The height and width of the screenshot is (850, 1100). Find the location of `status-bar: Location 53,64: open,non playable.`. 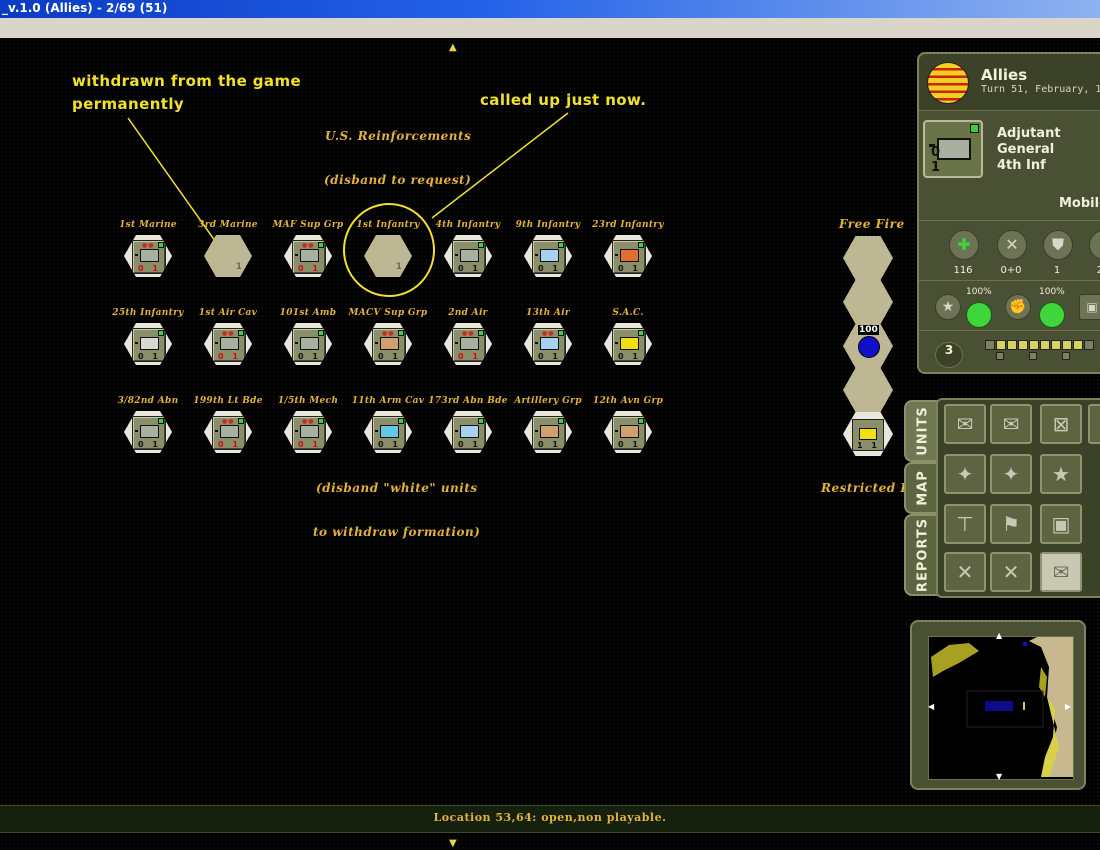

status-bar: Location 53,64: open,non playable. is located at coordinates (550, 819).